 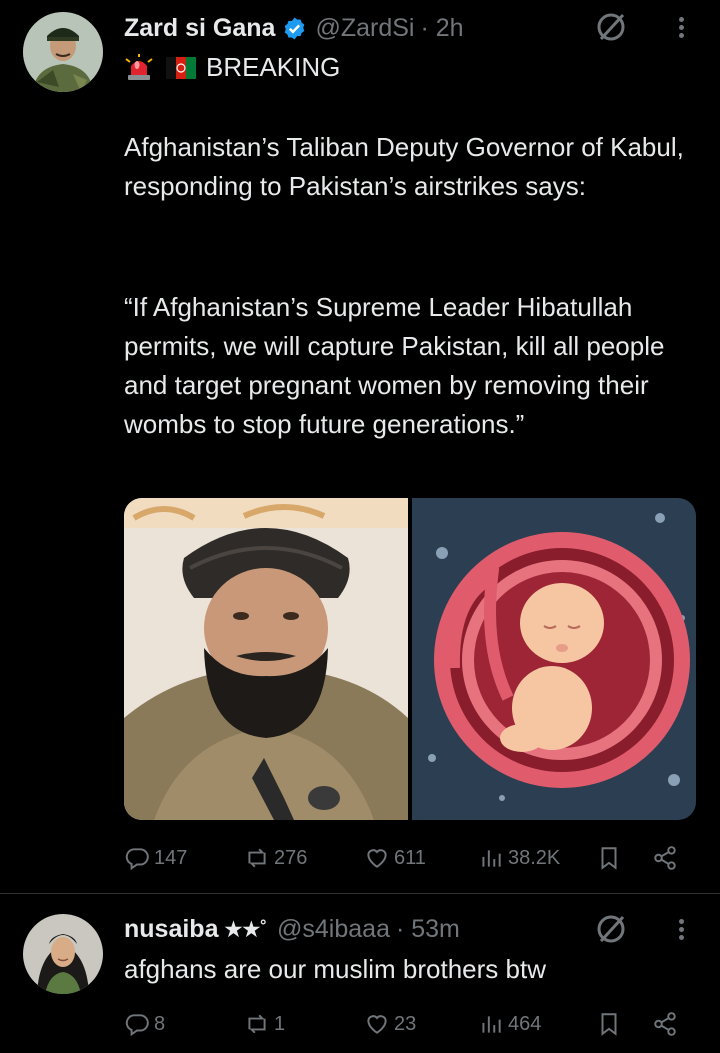 What do you see at coordinates (525, 1023) in the screenshot?
I see `views-count: 464` at bounding box center [525, 1023].